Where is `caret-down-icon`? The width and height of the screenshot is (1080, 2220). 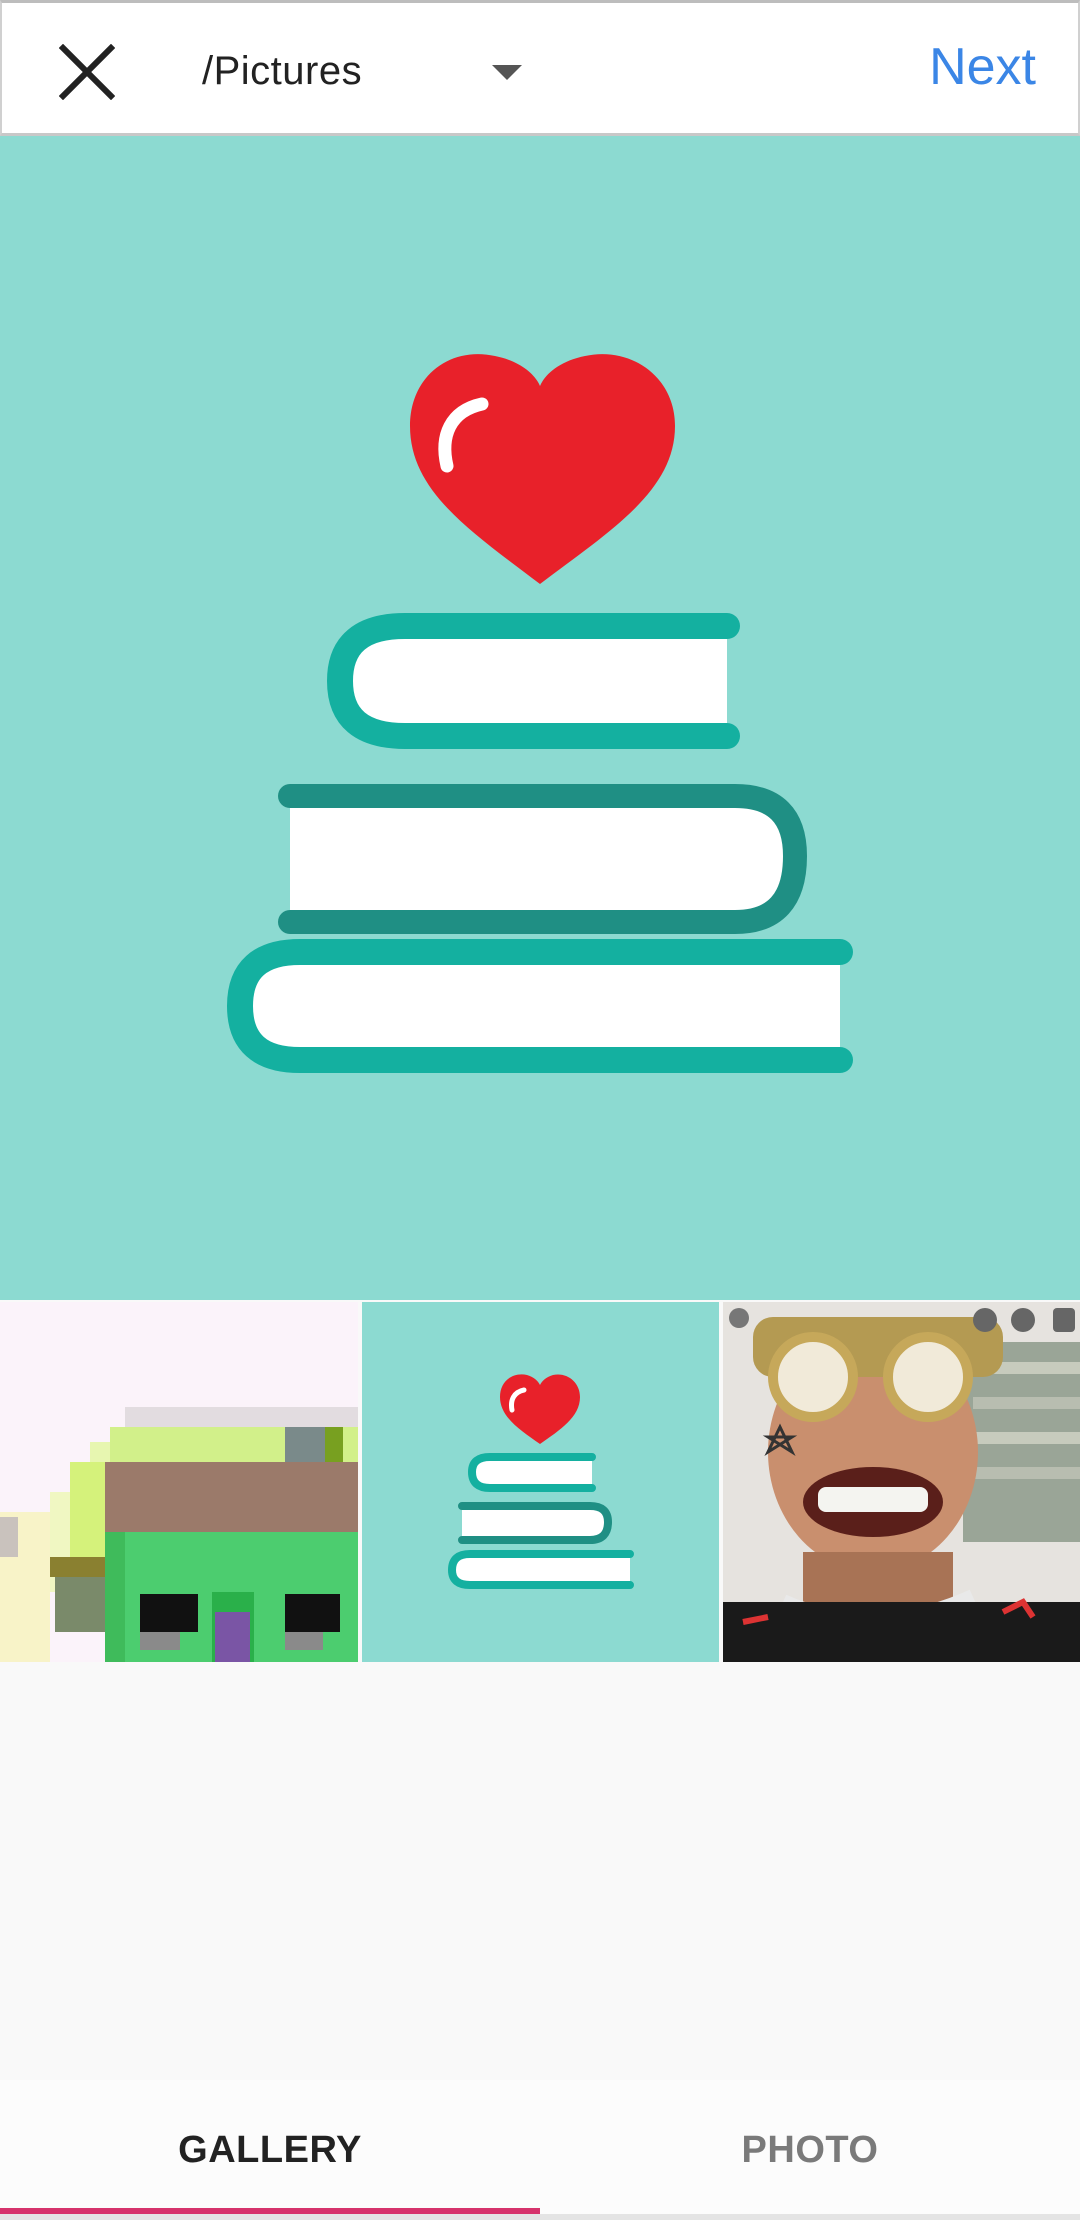 caret-down-icon is located at coordinates (507, 72).